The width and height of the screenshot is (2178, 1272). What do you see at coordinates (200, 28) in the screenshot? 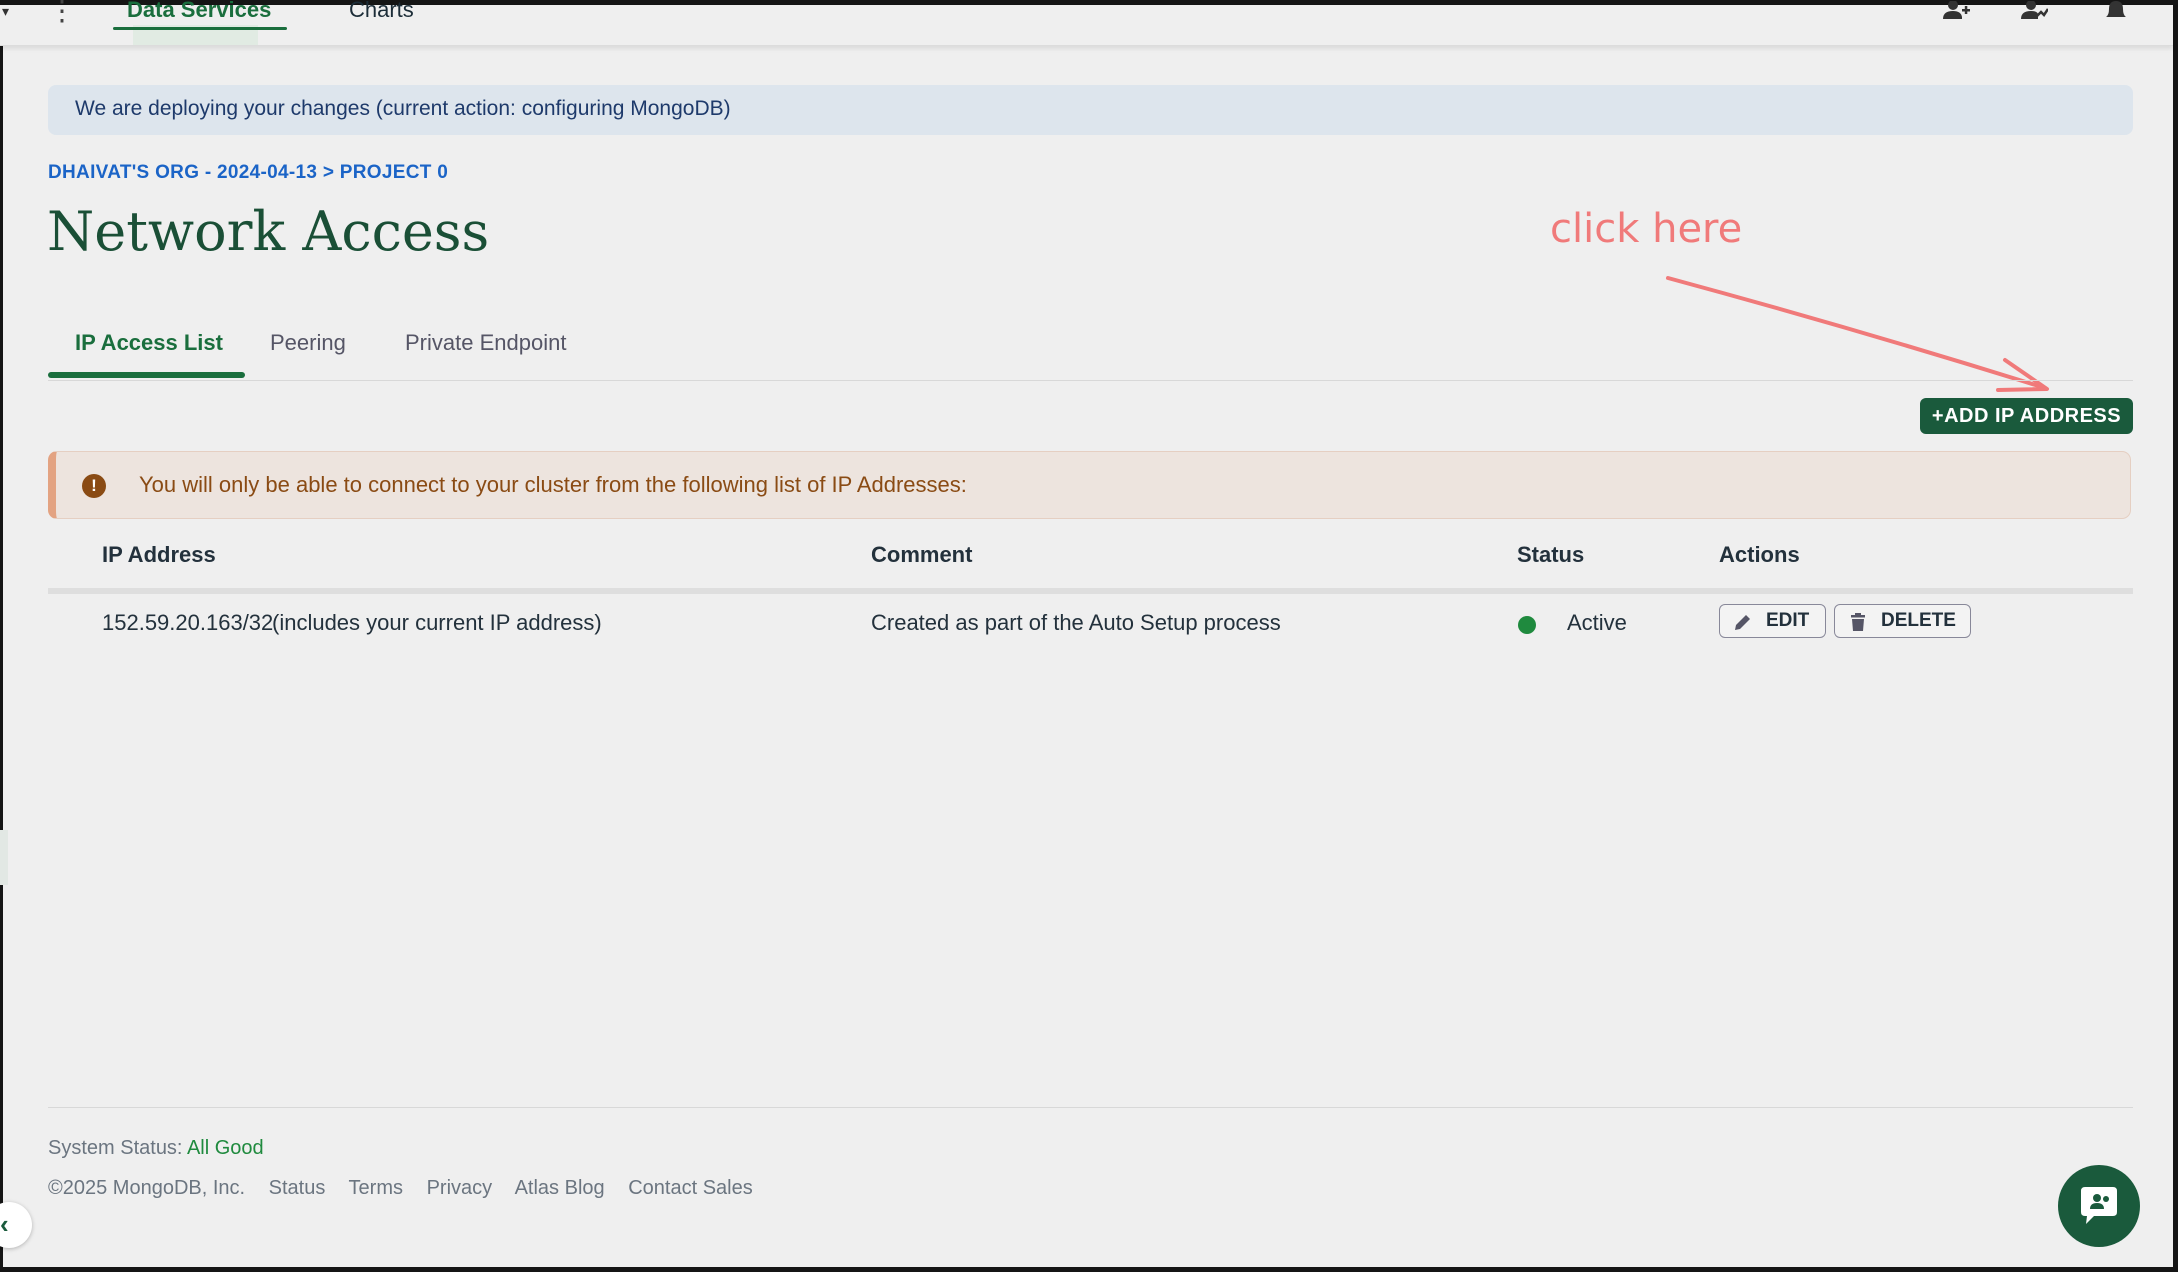
I see `active-tab-underline` at bounding box center [200, 28].